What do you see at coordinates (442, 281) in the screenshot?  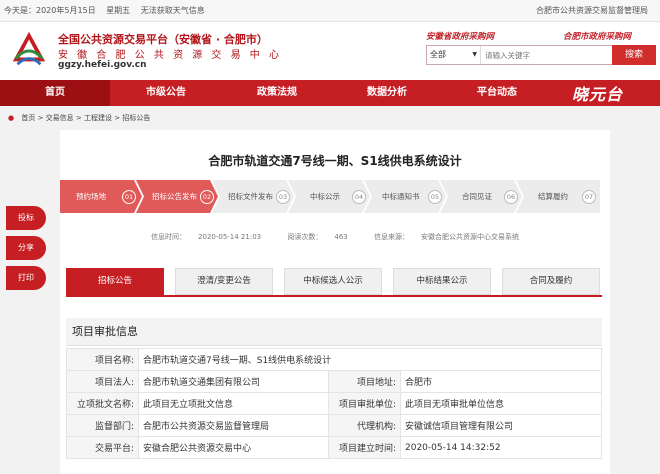 I see `tab-results: 中标结果公示` at bounding box center [442, 281].